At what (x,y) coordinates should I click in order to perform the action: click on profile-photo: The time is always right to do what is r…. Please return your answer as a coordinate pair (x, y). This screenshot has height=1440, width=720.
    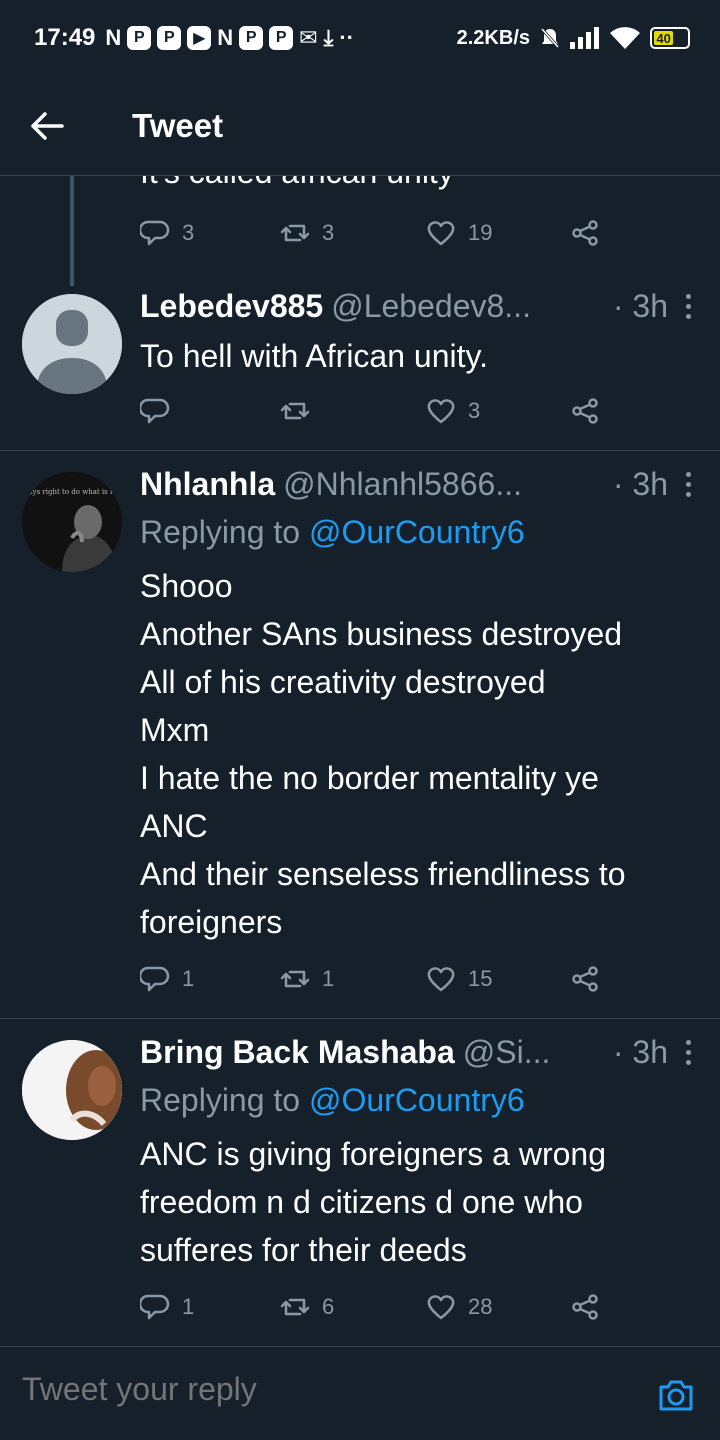
    Looking at the image, I should click on (72, 522).